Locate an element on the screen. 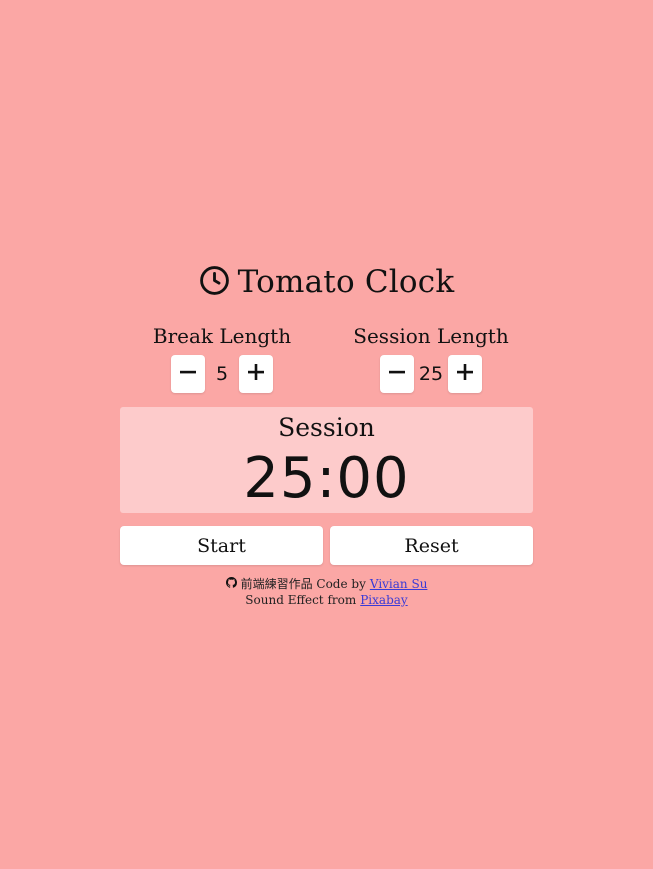 This screenshot has width=653, height=869. footer-credit-text: 前端練習作品 Code by is located at coordinates (303, 584).